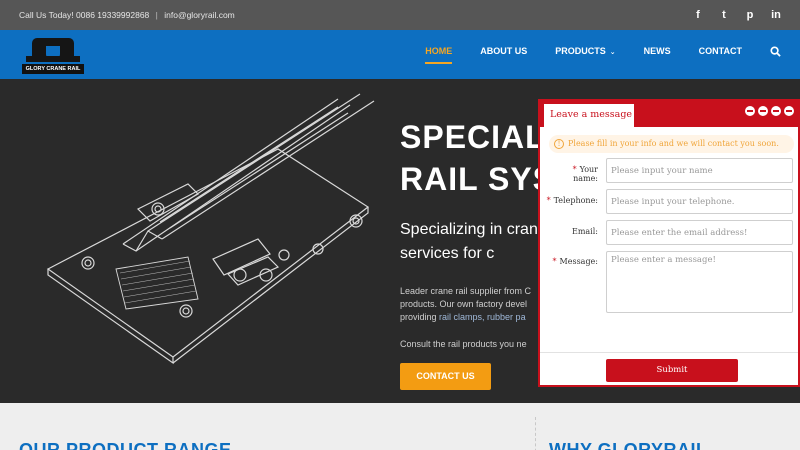  I want to click on nav-menu: HOME ABOUT US PRODUCTS ⌄ NEWS CONTACT, so click(589, 54).